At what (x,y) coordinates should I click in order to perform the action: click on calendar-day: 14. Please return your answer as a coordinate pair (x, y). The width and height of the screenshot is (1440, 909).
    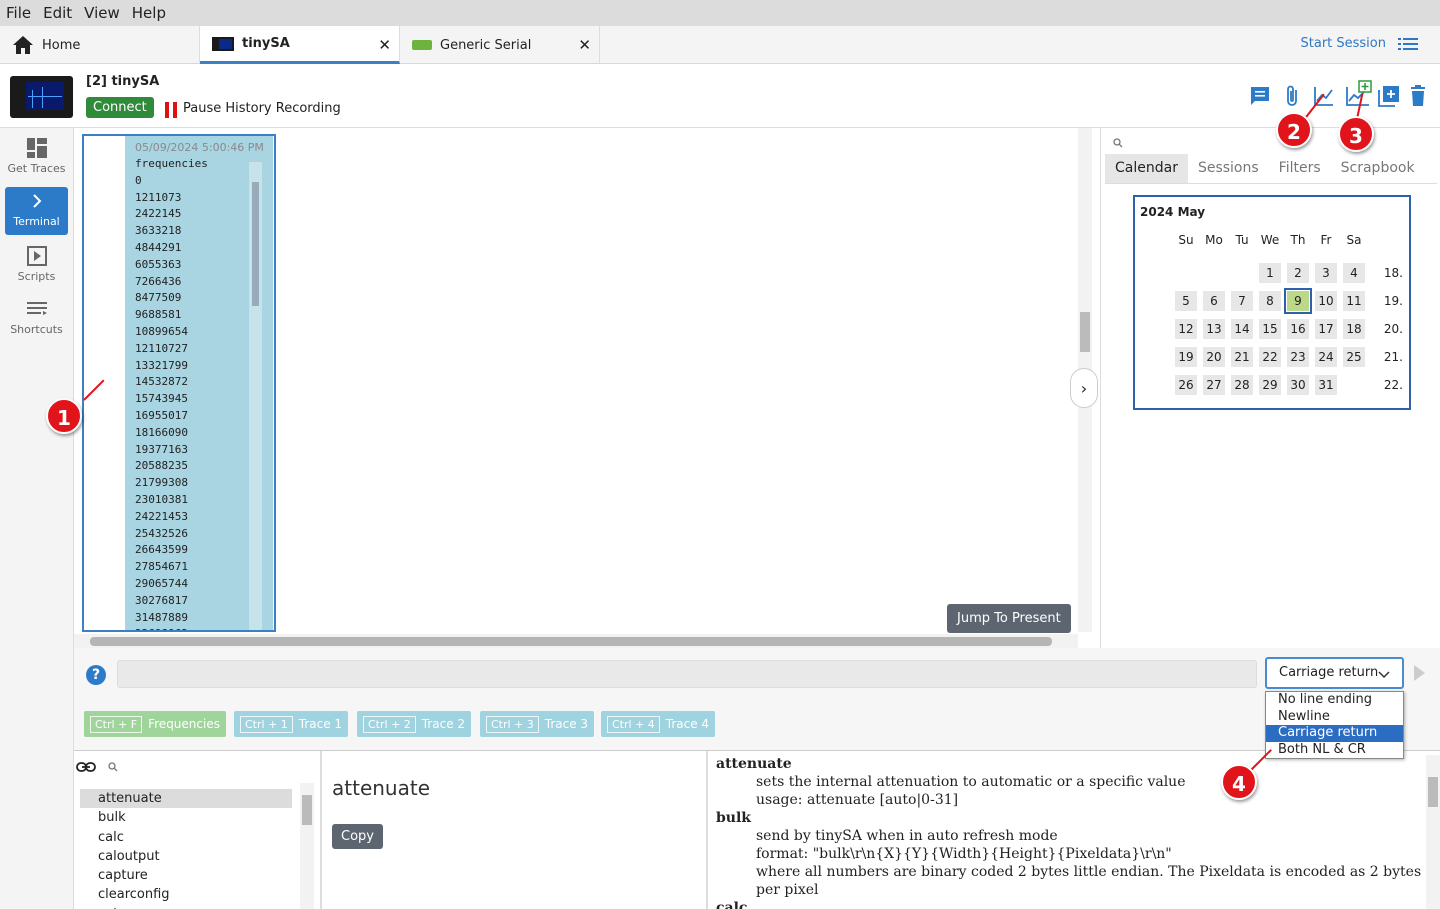
    Looking at the image, I should click on (1242, 329).